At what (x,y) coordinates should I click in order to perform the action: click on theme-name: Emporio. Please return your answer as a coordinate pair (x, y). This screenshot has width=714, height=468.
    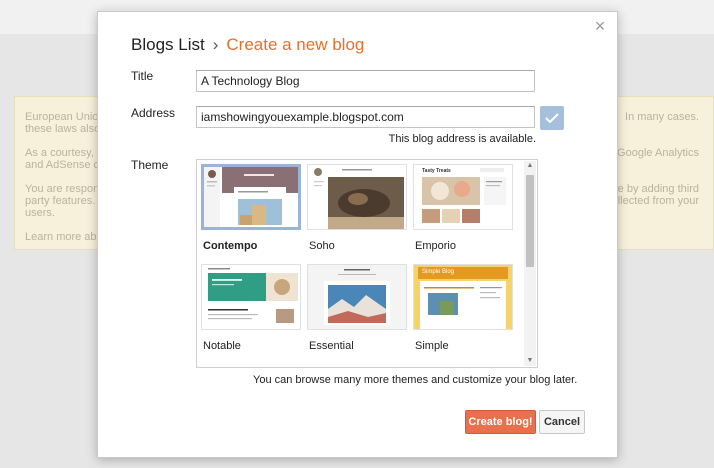
    Looking at the image, I should click on (435, 246).